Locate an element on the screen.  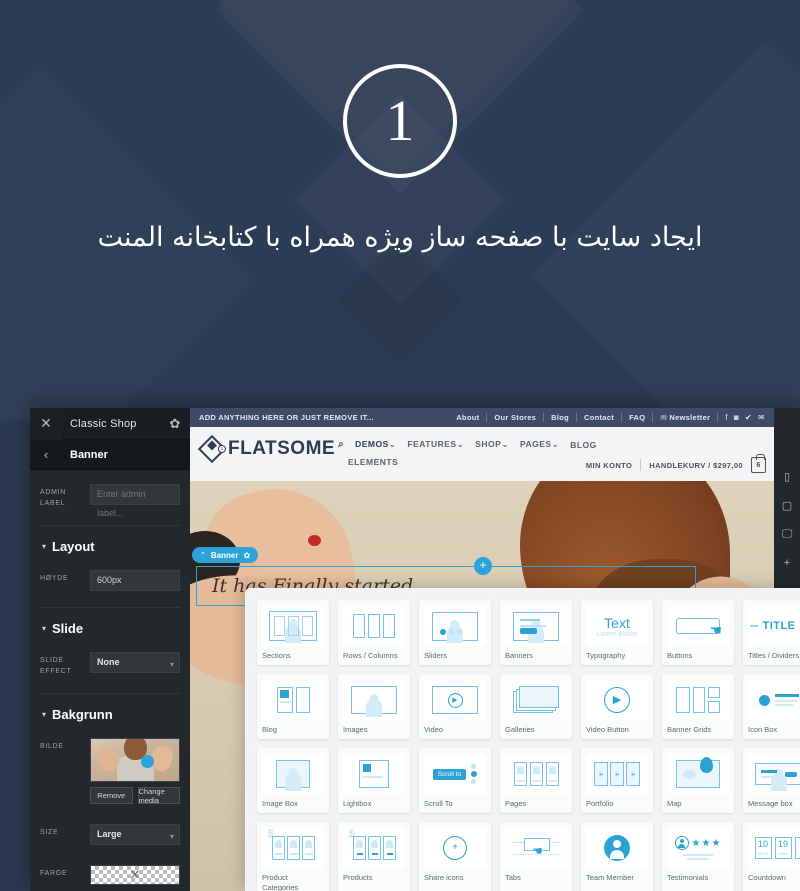
twitter-icon: ✔ is located at coordinates (748, 417).